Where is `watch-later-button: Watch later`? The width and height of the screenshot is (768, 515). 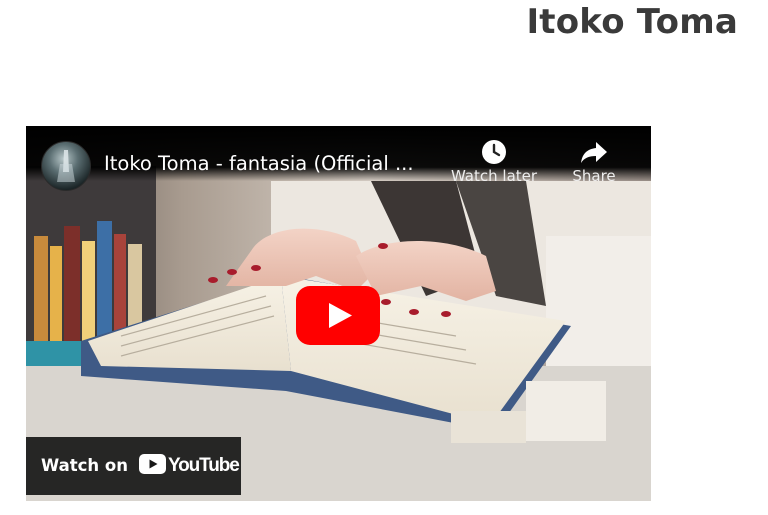
watch-later-button: Watch later is located at coordinates (494, 161).